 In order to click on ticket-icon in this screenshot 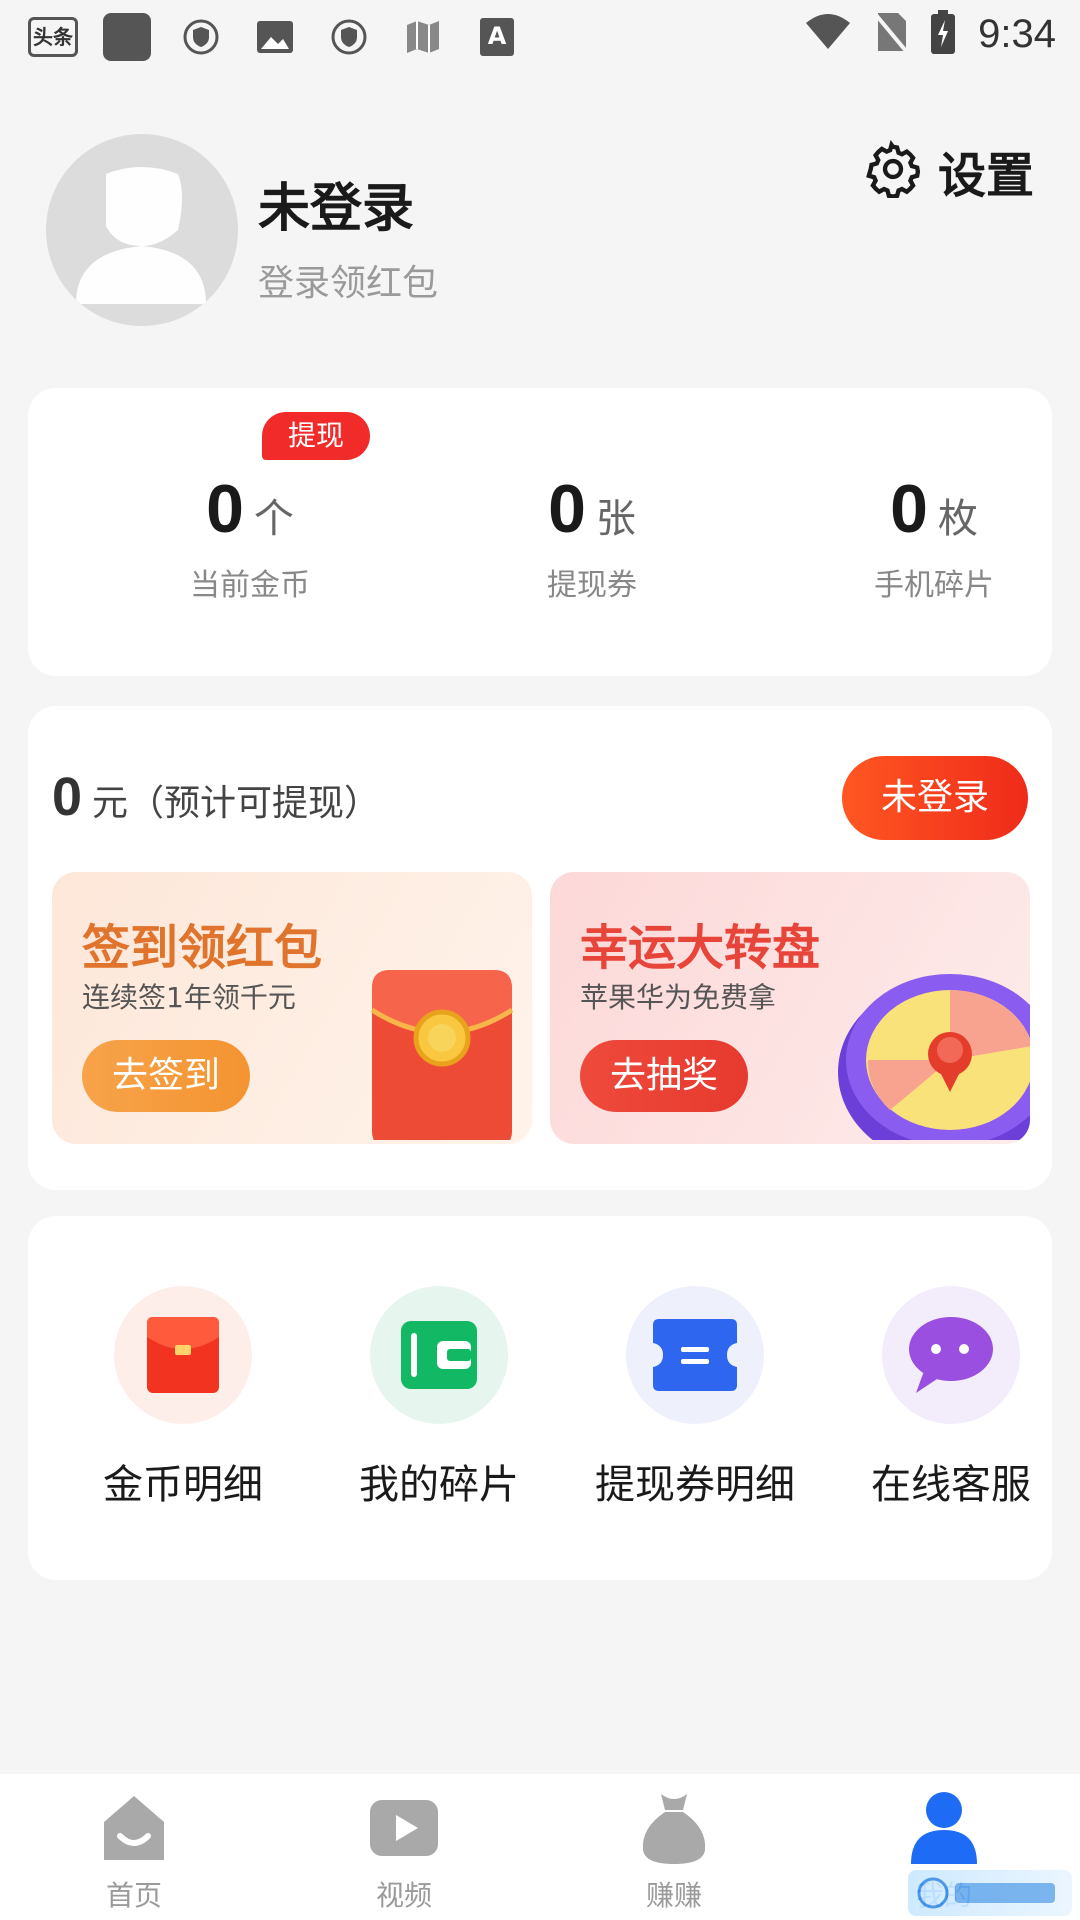, I will do `click(695, 1355)`.